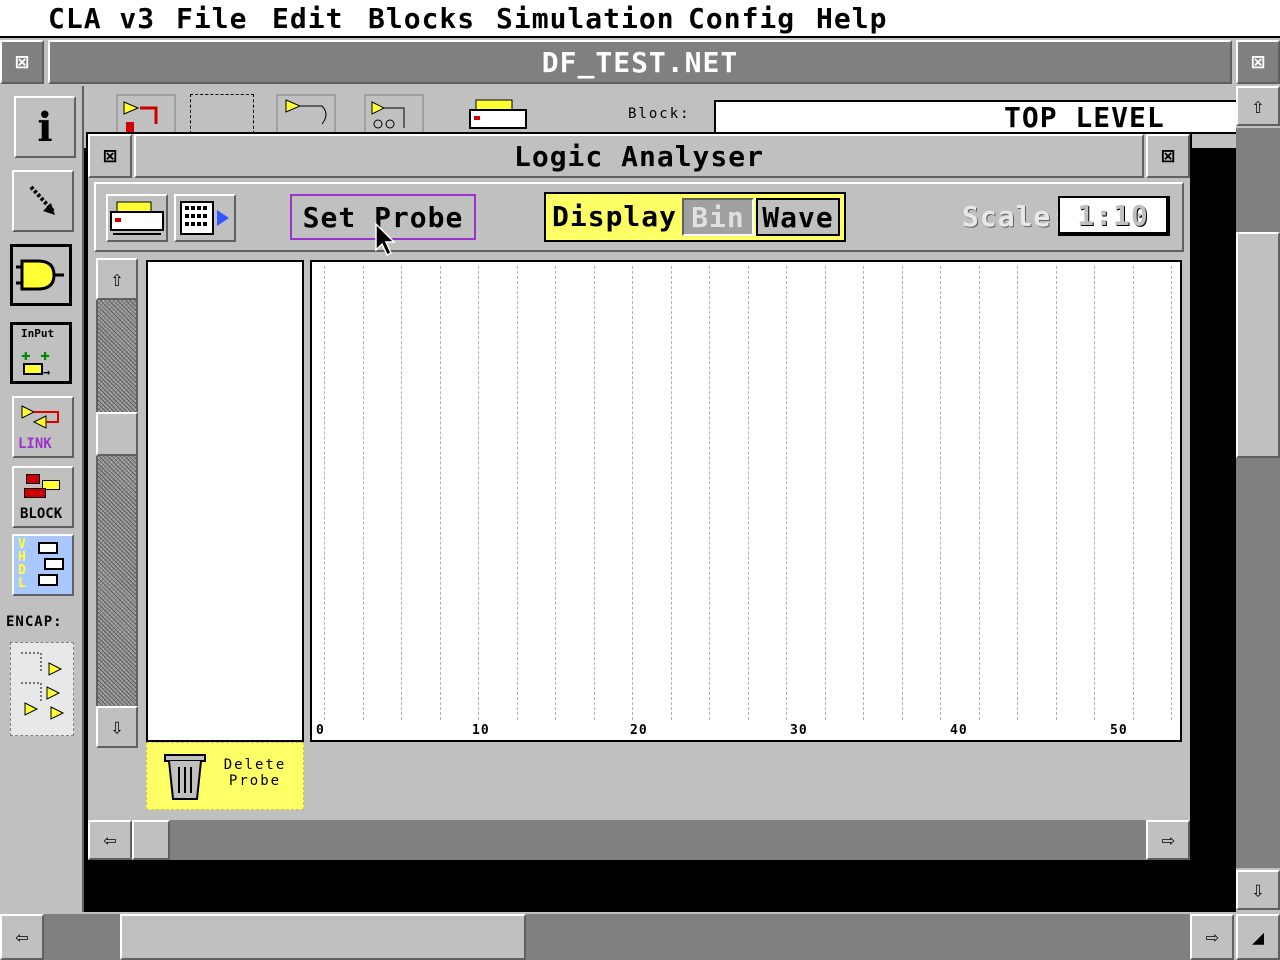 The height and width of the screenshot is (960, 1280). I want to click on analyser-title-bar: Logic Analyser, so click(639, 156).